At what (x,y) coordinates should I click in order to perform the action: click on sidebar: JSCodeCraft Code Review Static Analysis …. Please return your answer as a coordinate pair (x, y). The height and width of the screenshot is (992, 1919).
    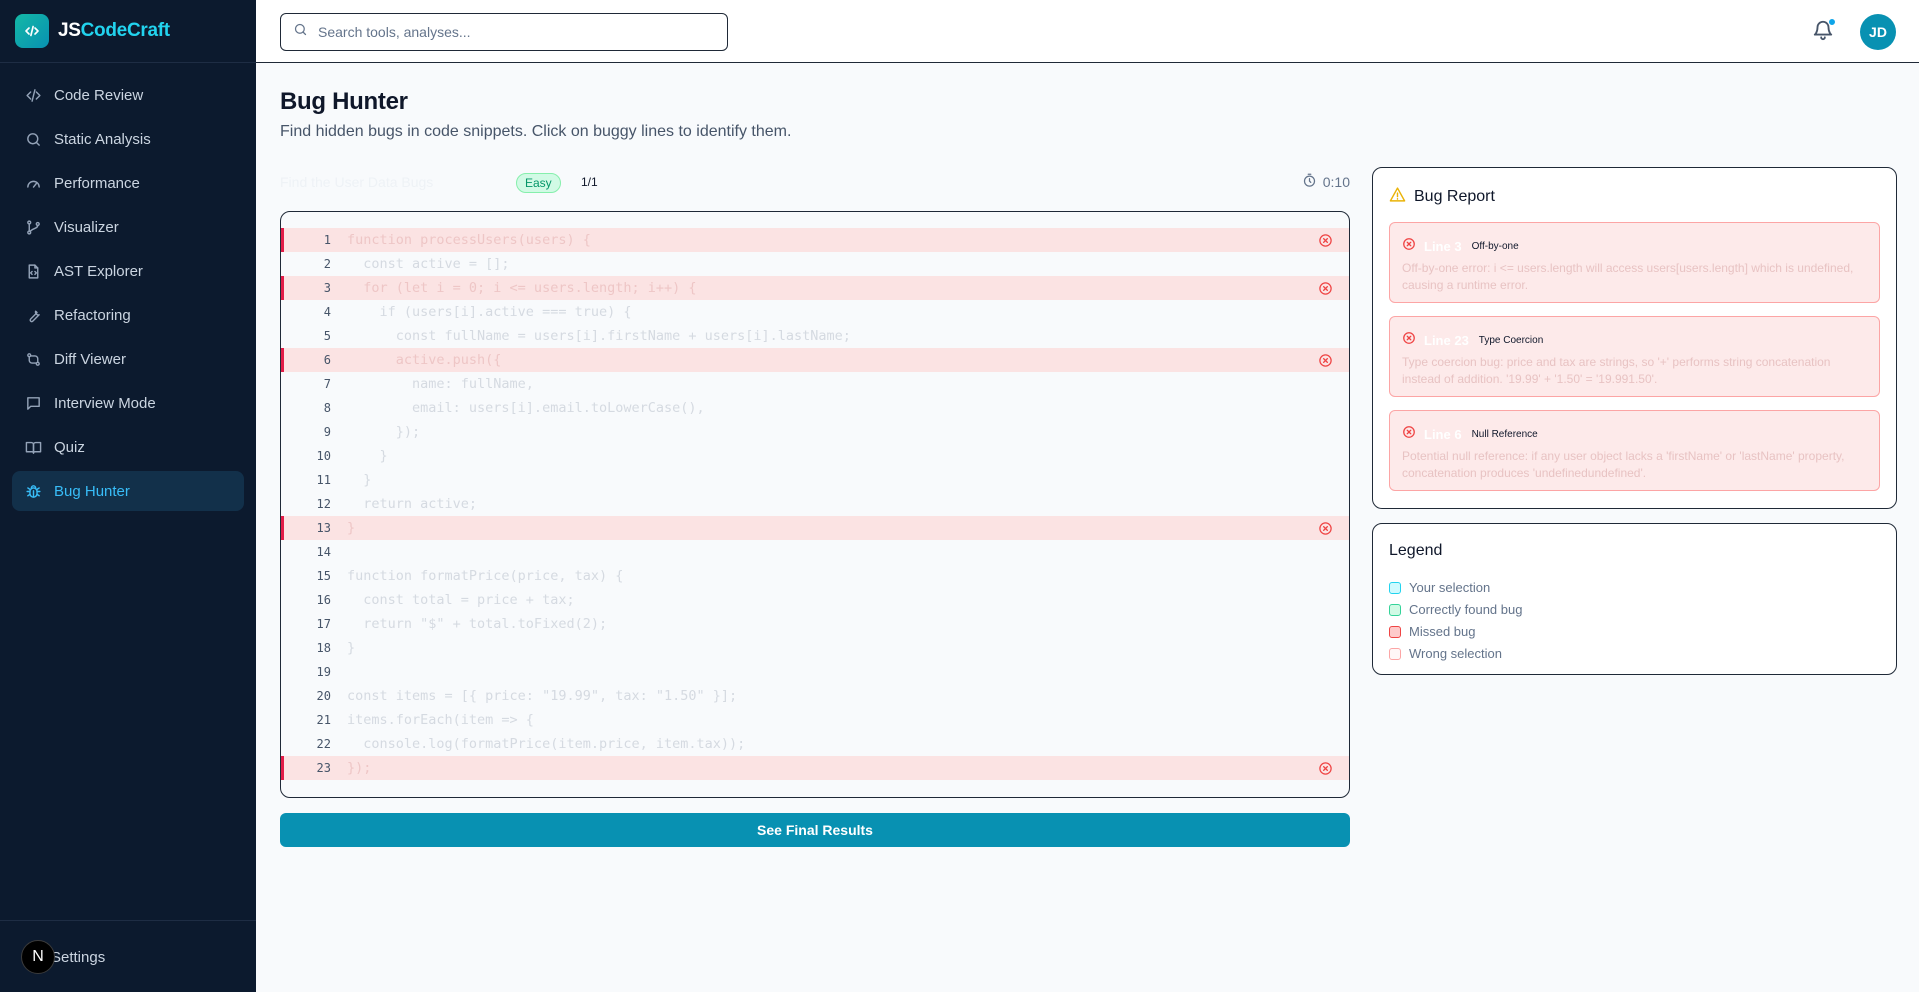
    Looking at the image, I should click on (128, 496).